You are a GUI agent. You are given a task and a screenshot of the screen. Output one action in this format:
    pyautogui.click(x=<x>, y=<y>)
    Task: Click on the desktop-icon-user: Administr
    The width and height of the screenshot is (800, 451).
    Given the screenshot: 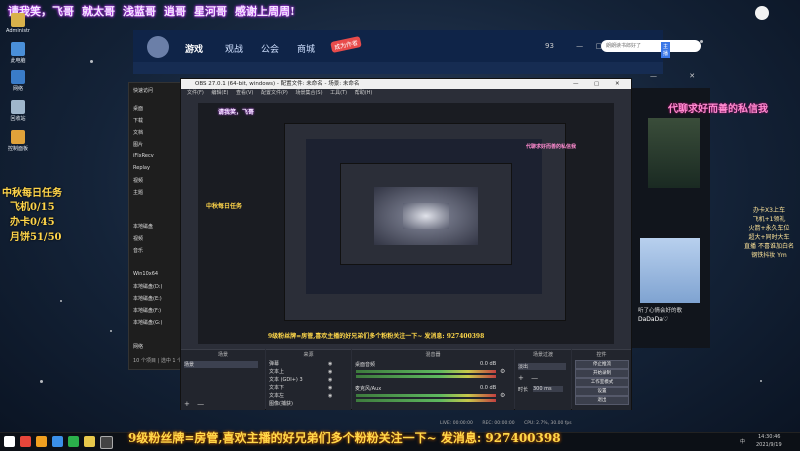 What is the action you would take?
    pyautogui.click(x=18, y=23)
    